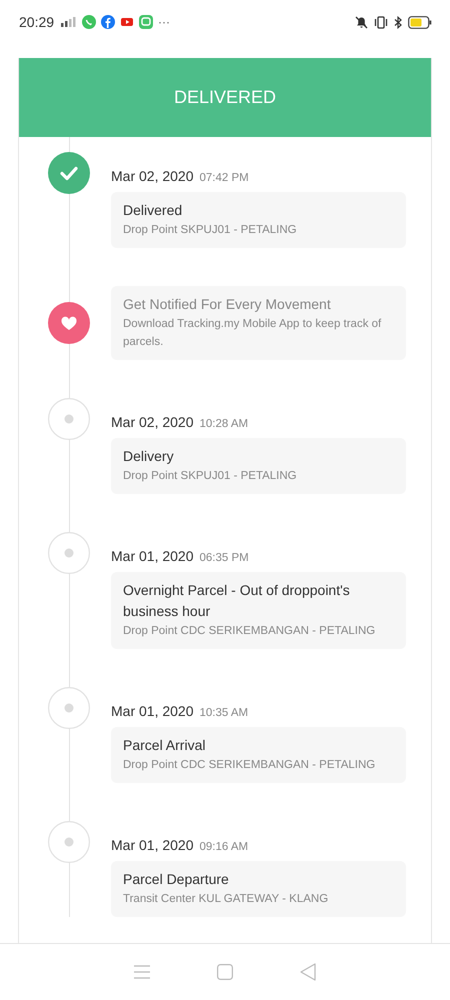 The width and height of the screenshot is (450, 1000). Describe the element at coordinates (224, 424) in the screenshot. I see `event-time: 10:28 AM` at that location.